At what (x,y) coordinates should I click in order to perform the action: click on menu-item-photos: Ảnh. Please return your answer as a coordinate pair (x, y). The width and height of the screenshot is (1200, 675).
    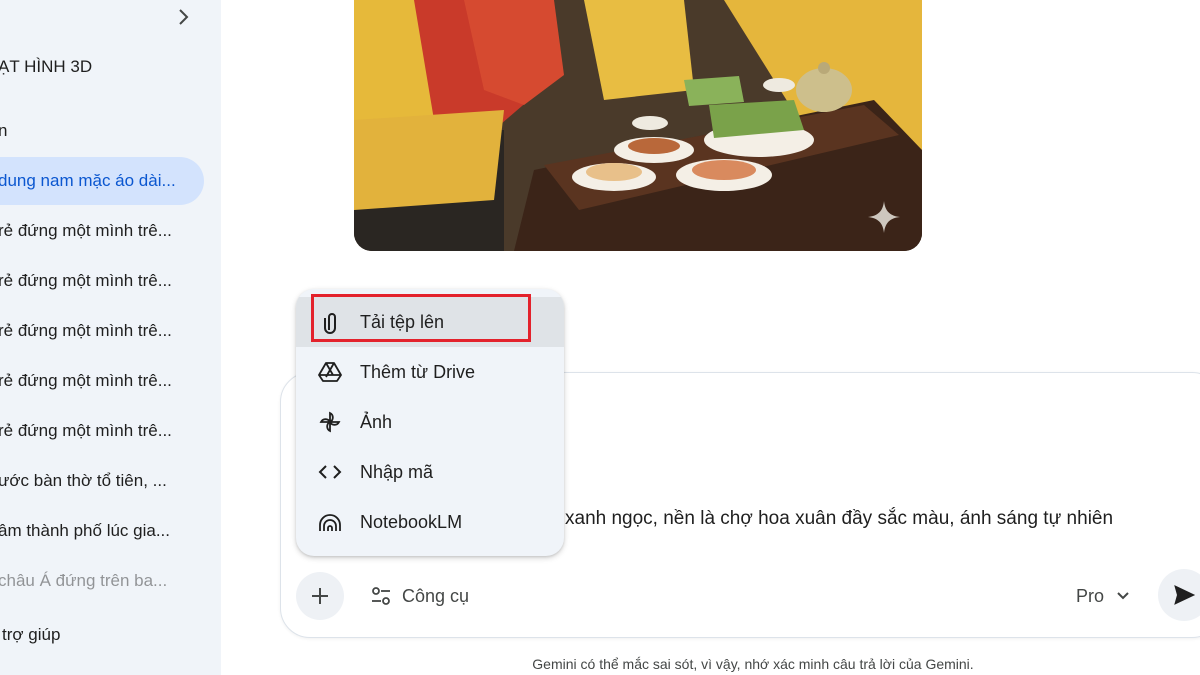
    Looking at the image, I should click on (430, 422).